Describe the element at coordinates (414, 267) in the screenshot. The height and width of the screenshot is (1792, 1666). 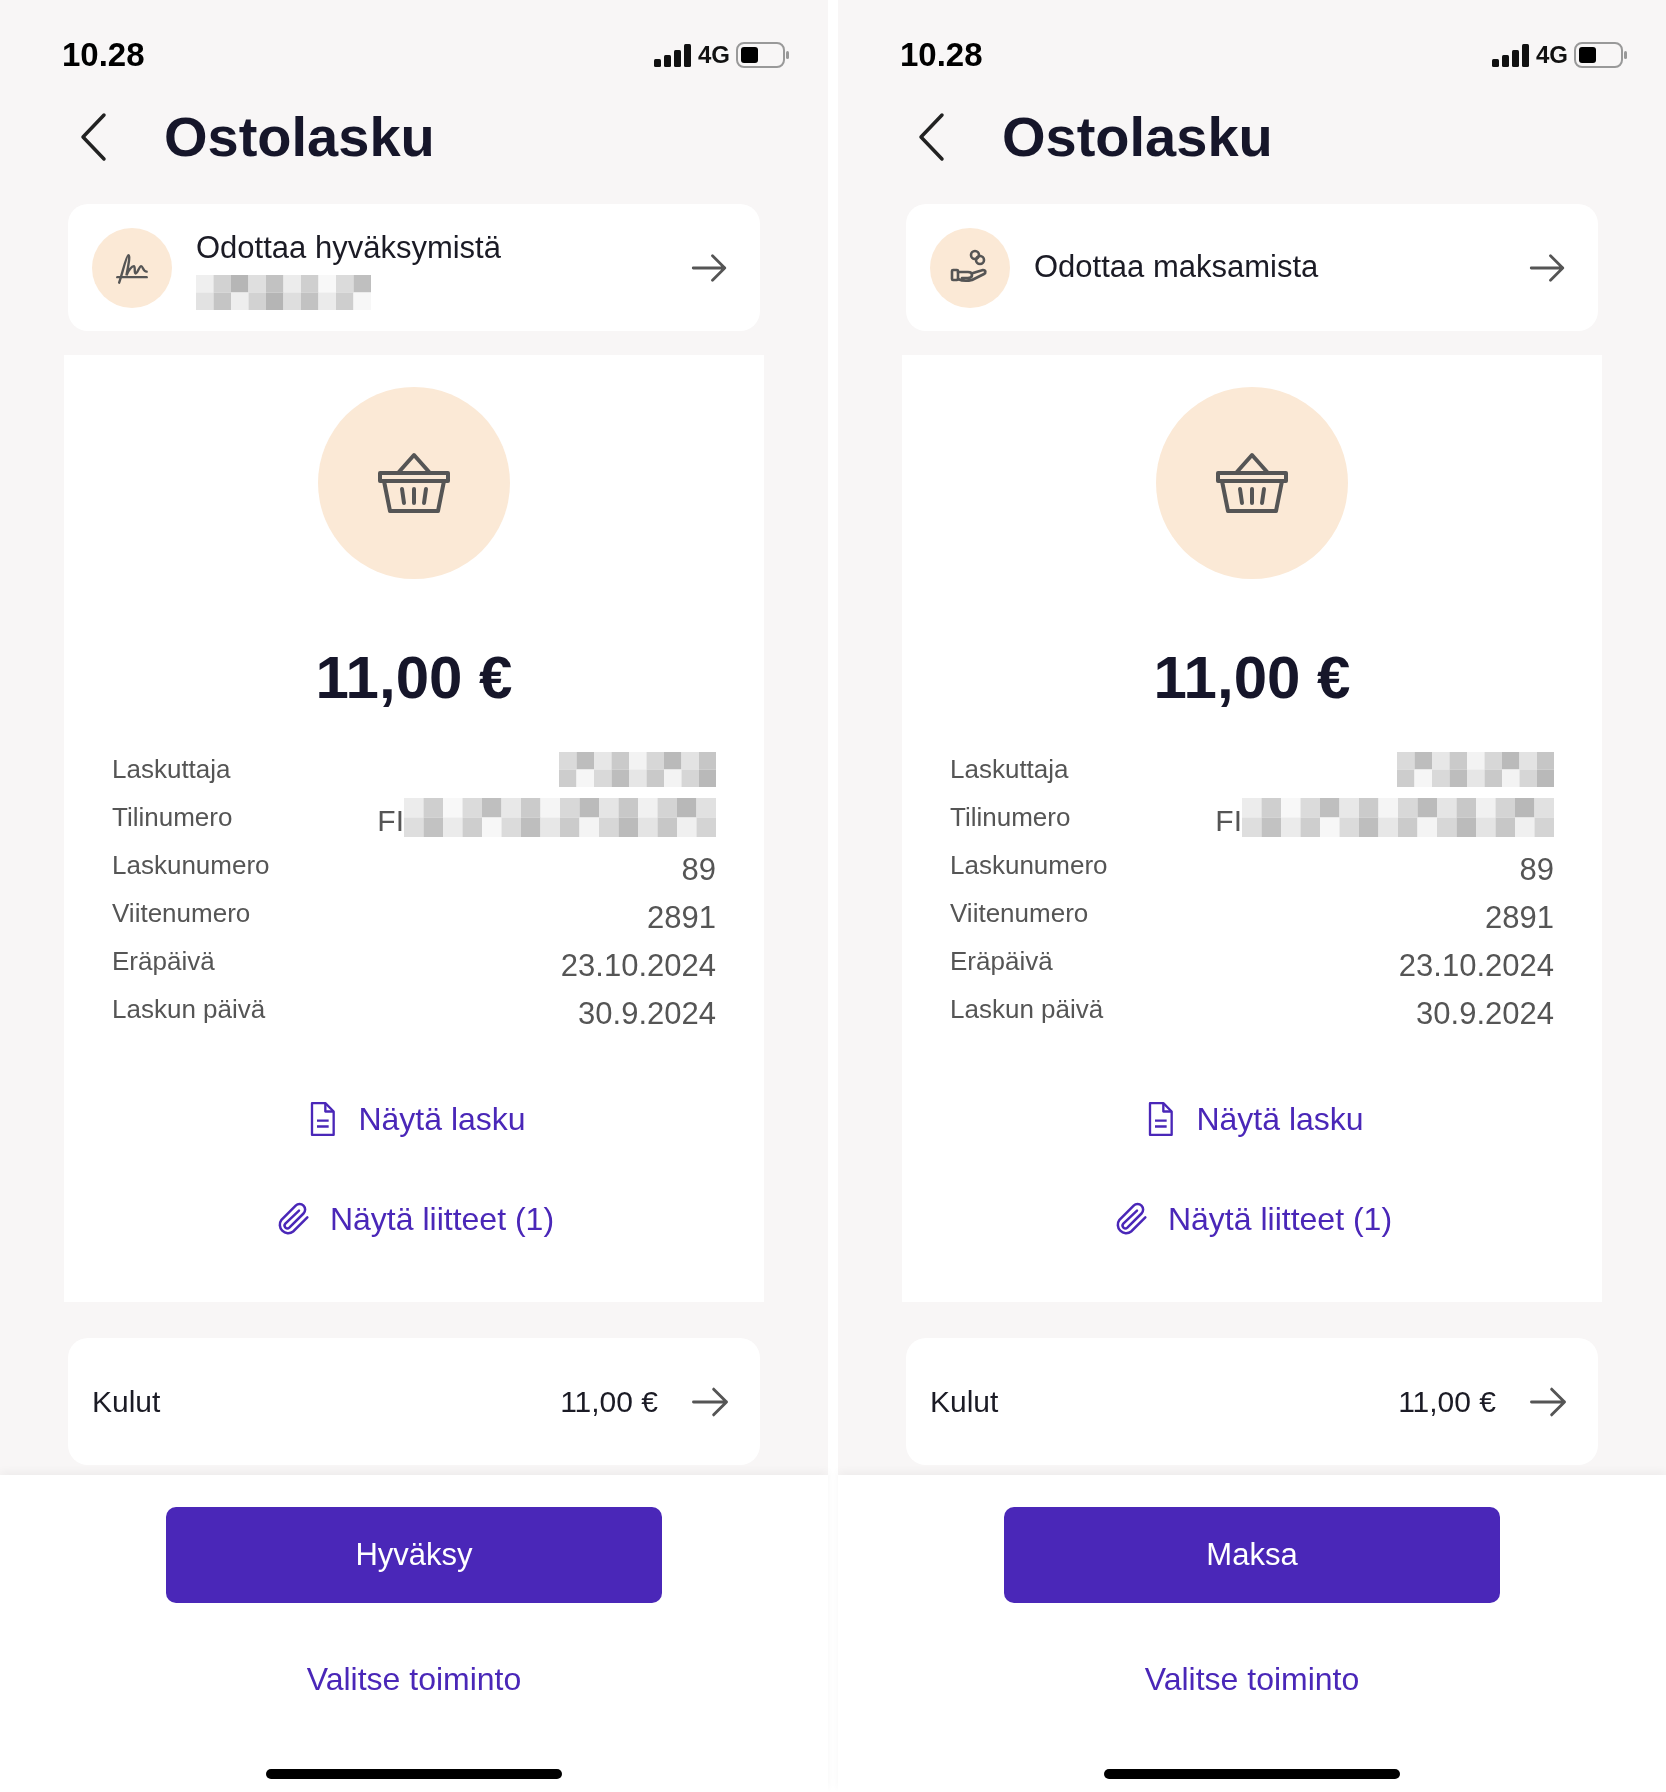
I see `status-card: Odottaa hyväksymistä` at that location.